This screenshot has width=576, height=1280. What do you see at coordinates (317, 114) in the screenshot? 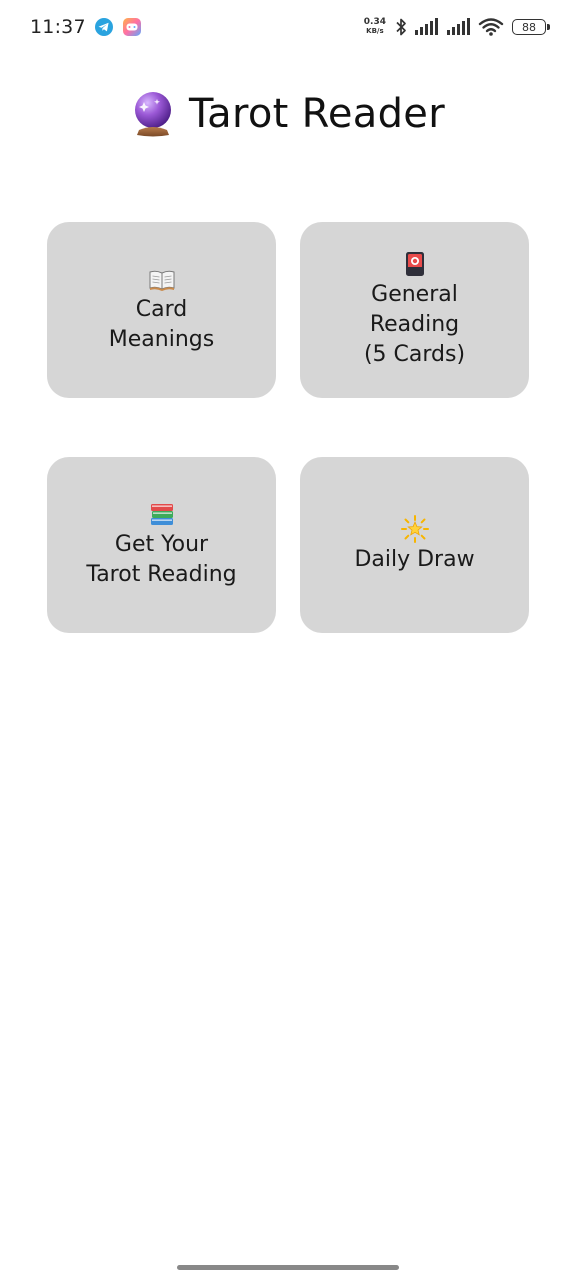
I see `page-title: Tarot Reader` at bounding box center [317, 114].